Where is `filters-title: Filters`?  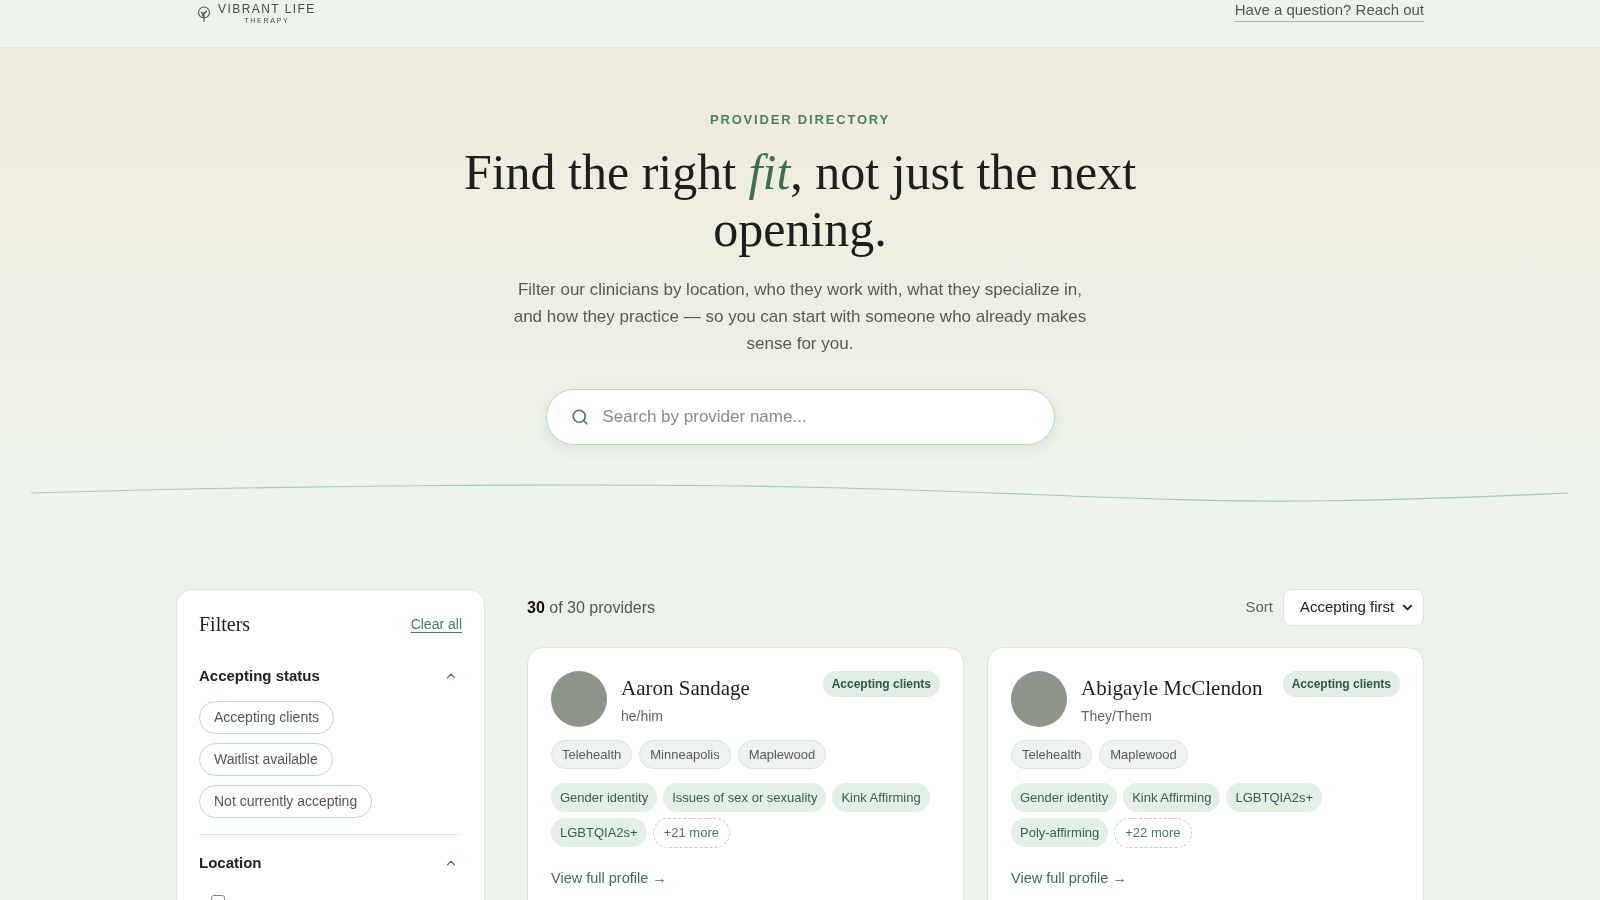 filters-title: Filters is located at coordinates (225, 624).